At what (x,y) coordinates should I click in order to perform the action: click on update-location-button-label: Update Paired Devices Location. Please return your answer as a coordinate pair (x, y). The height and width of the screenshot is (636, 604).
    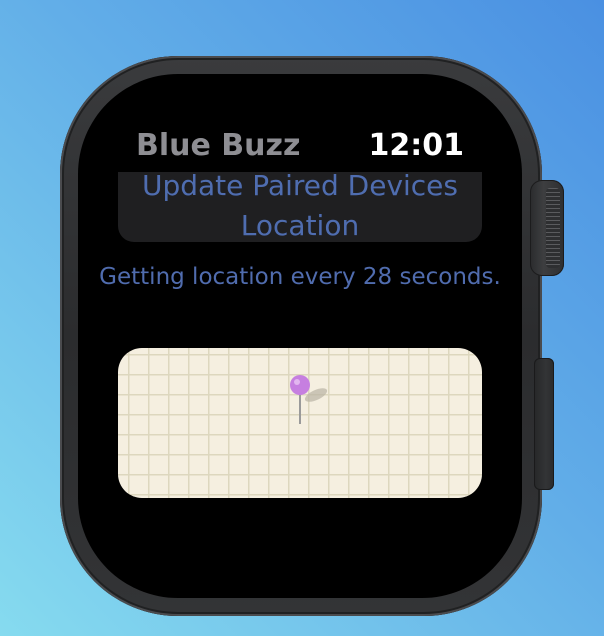
    Looking at the image, I should click on (299, 207).